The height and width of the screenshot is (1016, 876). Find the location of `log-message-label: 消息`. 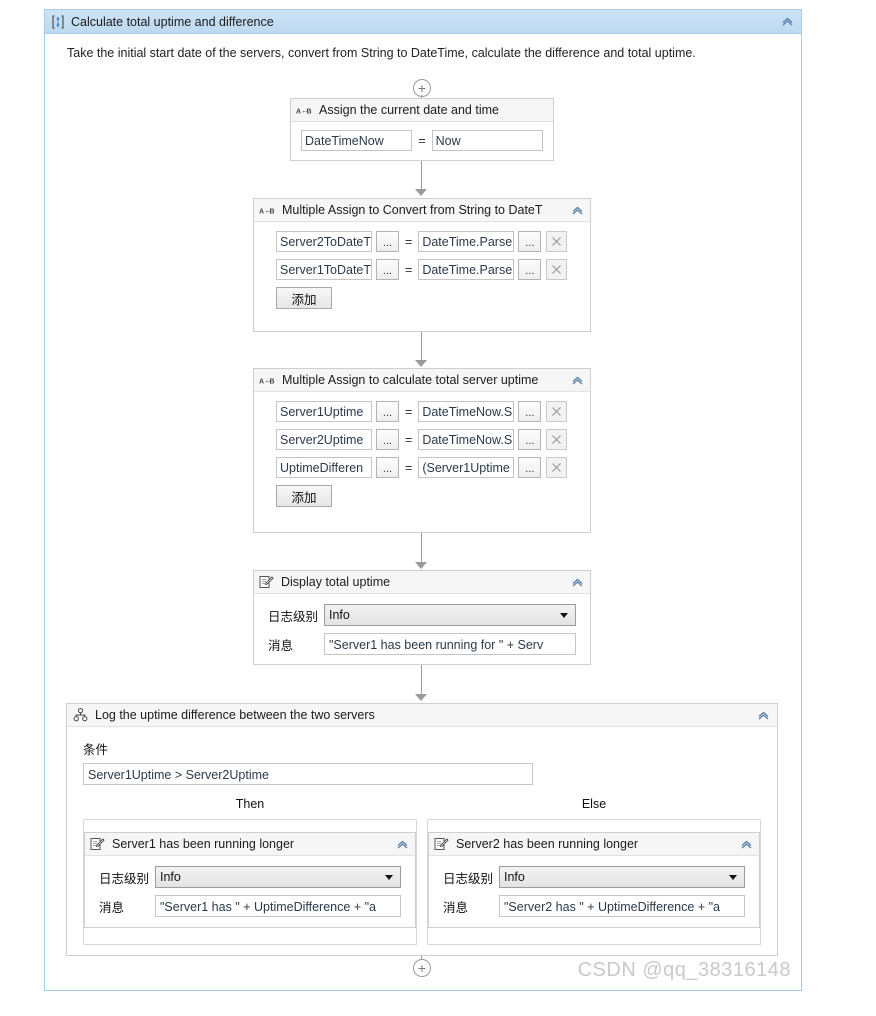

log-message-label: 消息 is located at coordinates (456, 907).